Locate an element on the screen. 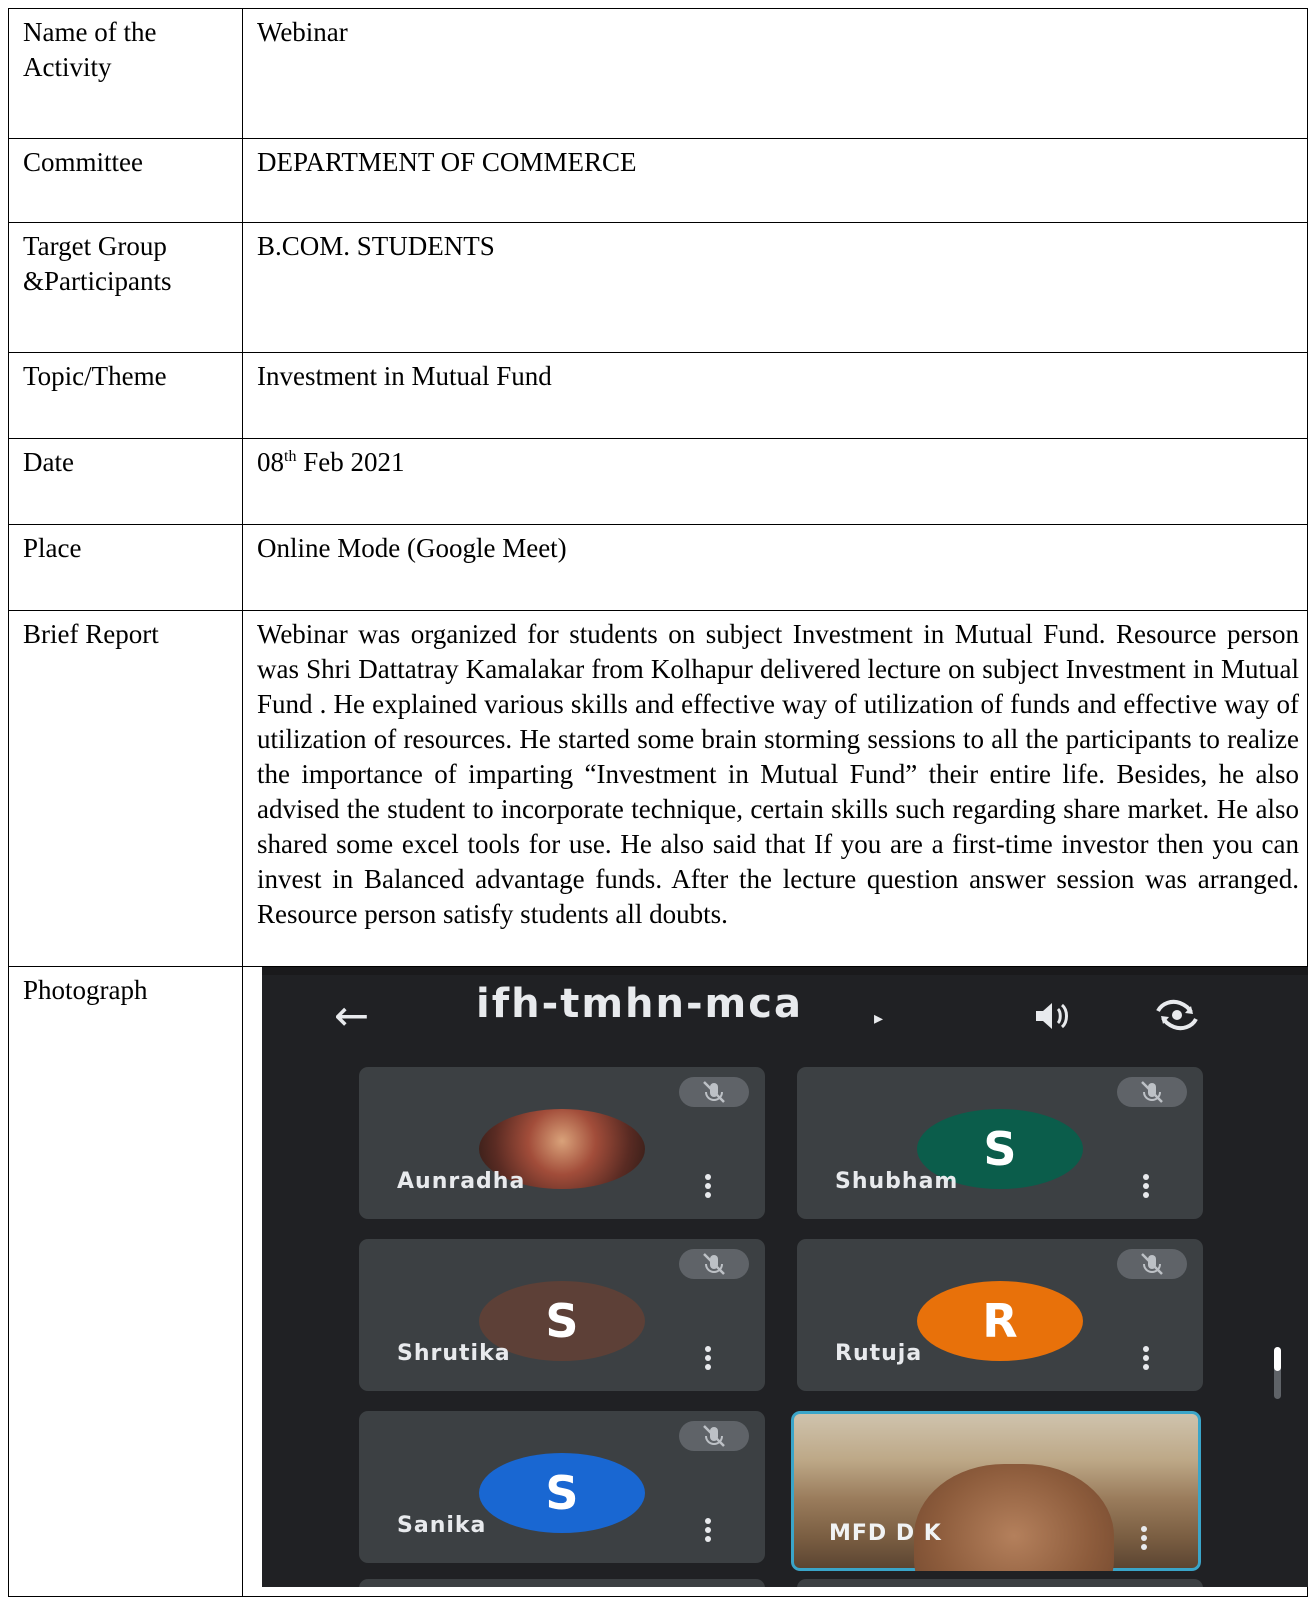  participant-tile-video: MFD D K is located at coordinates (996, 1491).